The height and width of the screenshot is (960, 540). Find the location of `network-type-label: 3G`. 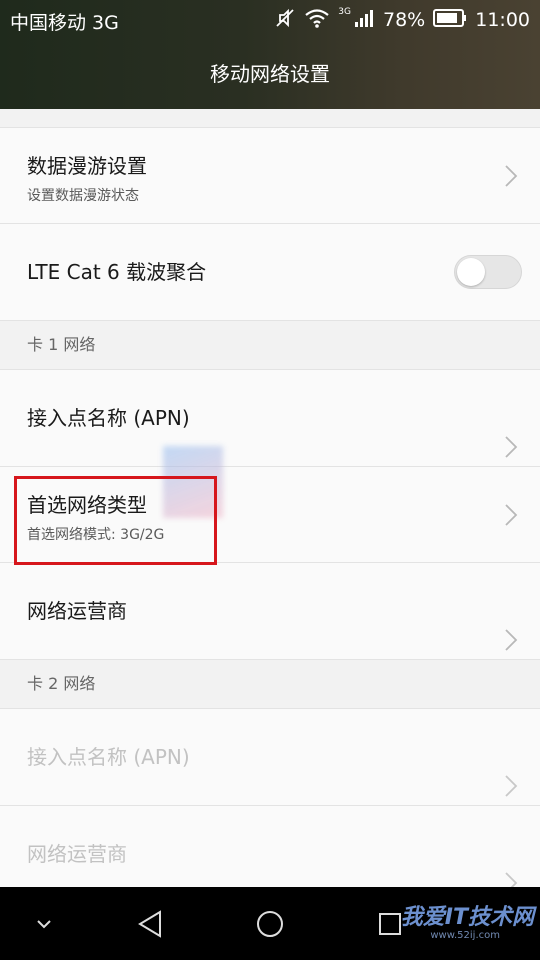

network-type-label: 3G is located at coordinates (344, 12).